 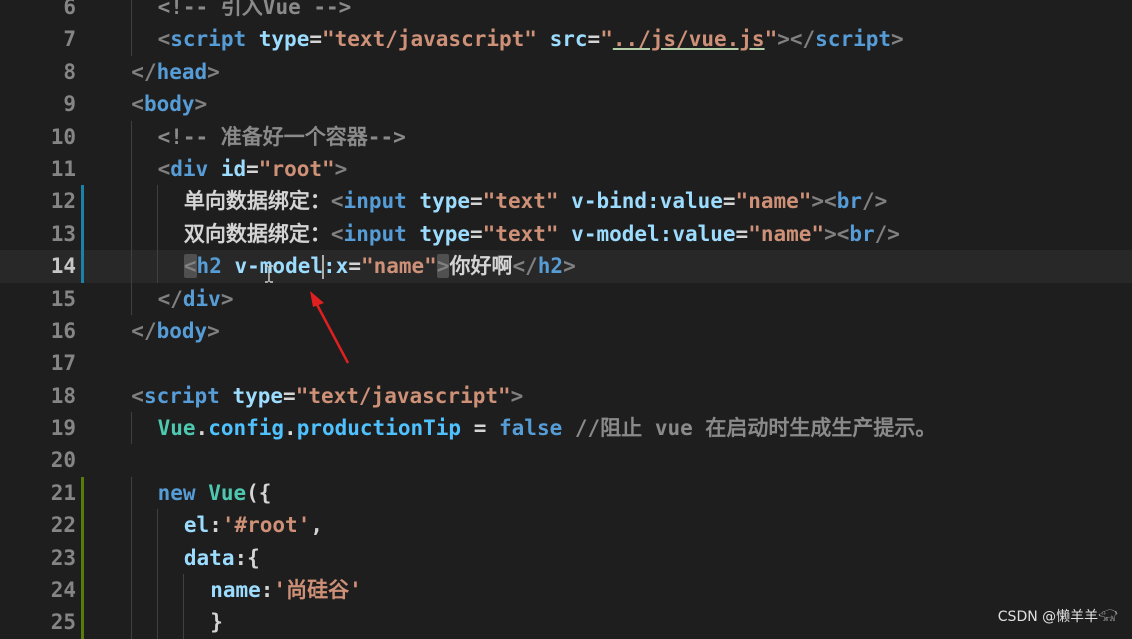 What do you see at coordinates (254, 9) in the screenshot?
I see `code-token: <!-- 引入Vue -->` at bounding box center [254, 9].